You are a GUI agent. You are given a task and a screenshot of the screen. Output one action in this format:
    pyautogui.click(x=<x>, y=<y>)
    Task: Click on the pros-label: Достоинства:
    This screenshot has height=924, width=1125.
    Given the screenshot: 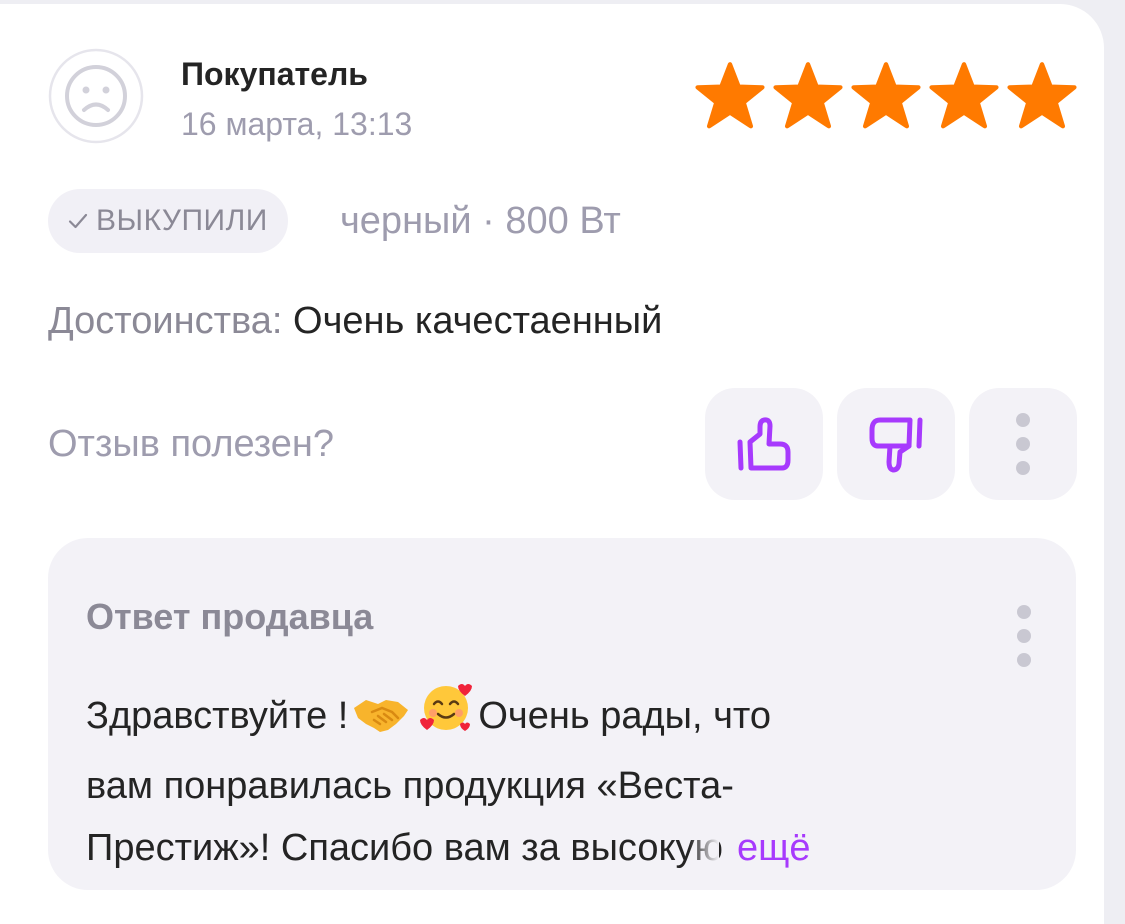 What is the action you would take?
    pyautogui.click(x=165, y=321)
    